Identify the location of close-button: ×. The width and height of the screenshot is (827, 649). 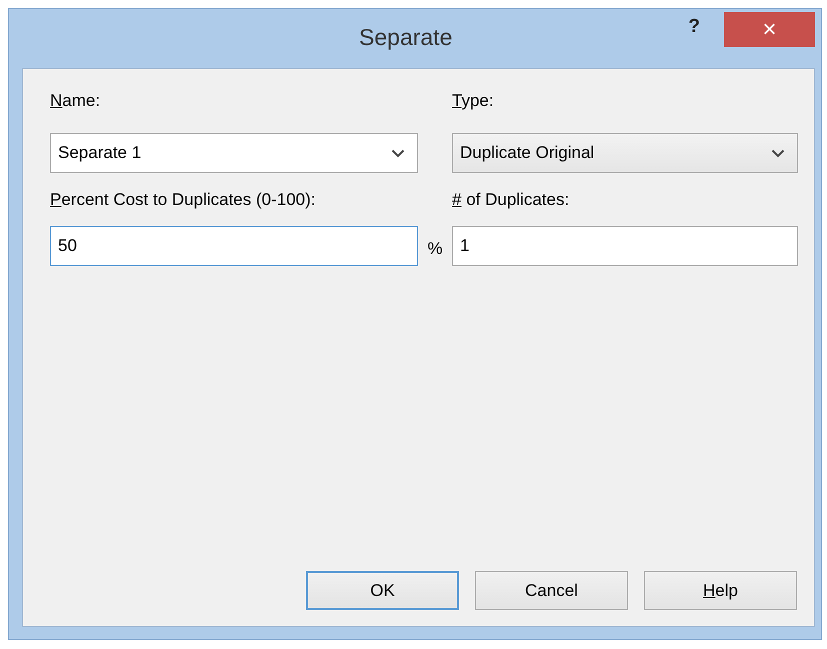
(769, 29).